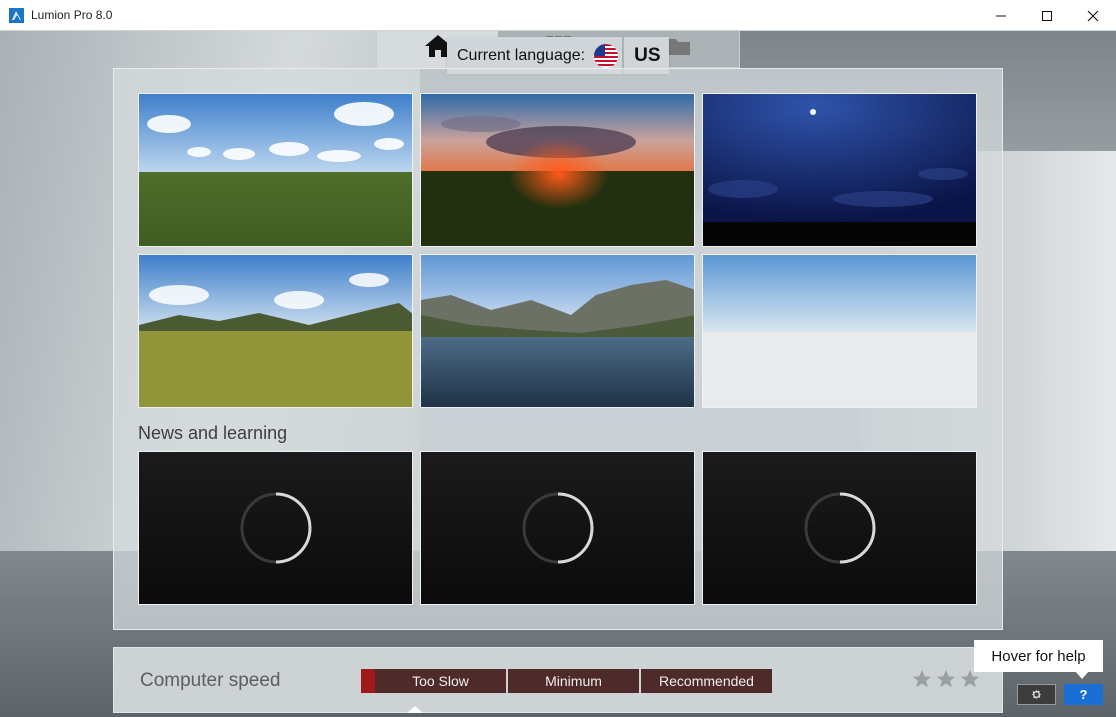 Image resolution: width=1116 pixels, height=717 pixels. I want to click on scene-thumb-grassland-hills, so click(275, 331).